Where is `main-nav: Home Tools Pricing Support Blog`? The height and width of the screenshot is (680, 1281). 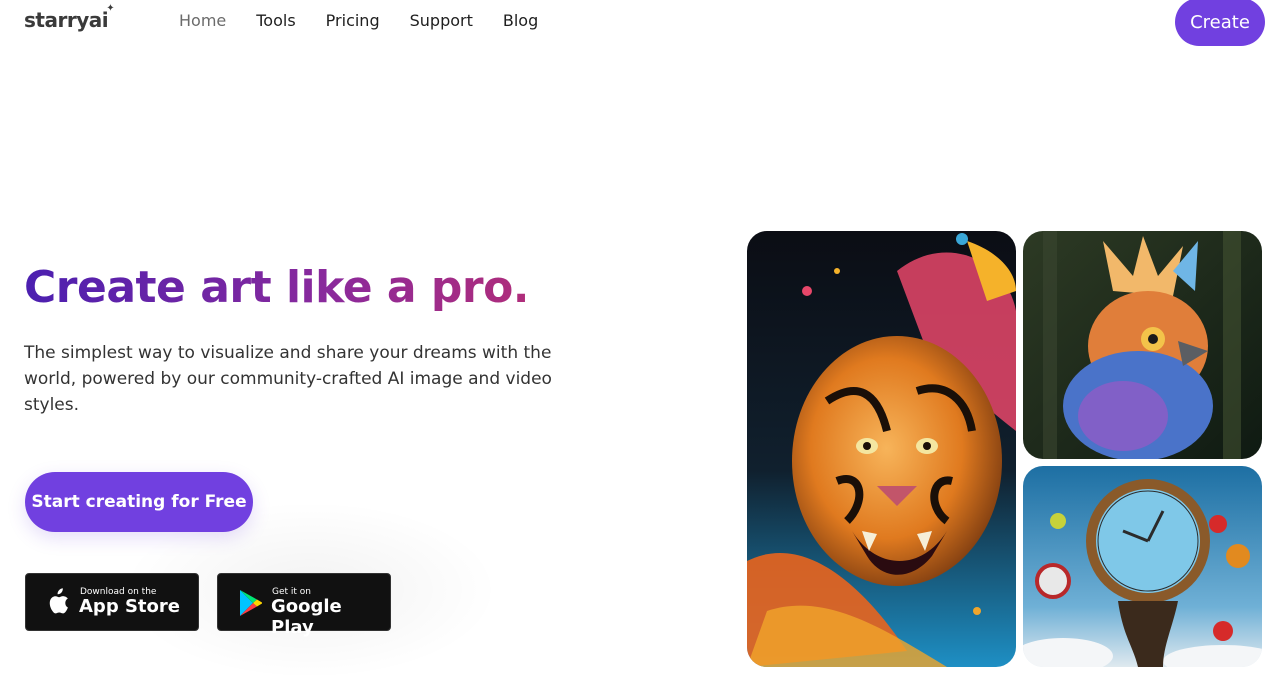 main-nav: Home Tools Pricing Support Blog is located at coordinates (358, 20).